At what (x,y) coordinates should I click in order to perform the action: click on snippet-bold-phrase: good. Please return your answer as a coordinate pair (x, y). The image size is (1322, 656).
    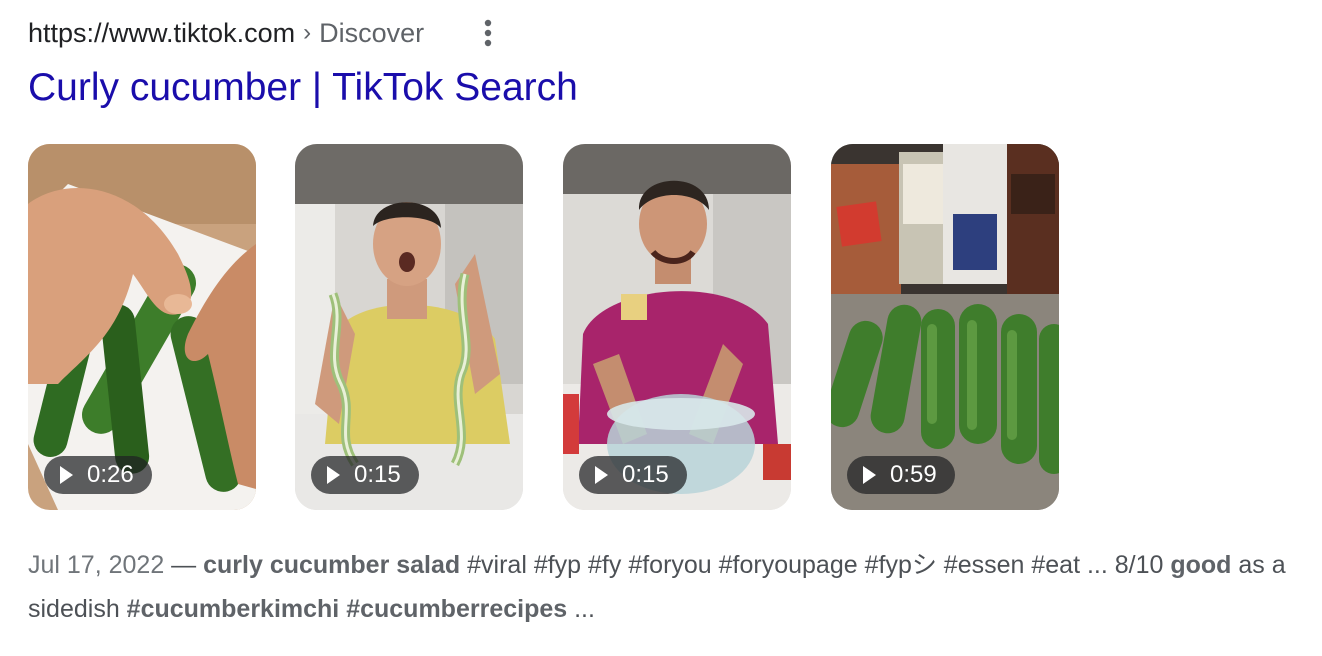
    Looking at the image, I should click on (1201, 565).